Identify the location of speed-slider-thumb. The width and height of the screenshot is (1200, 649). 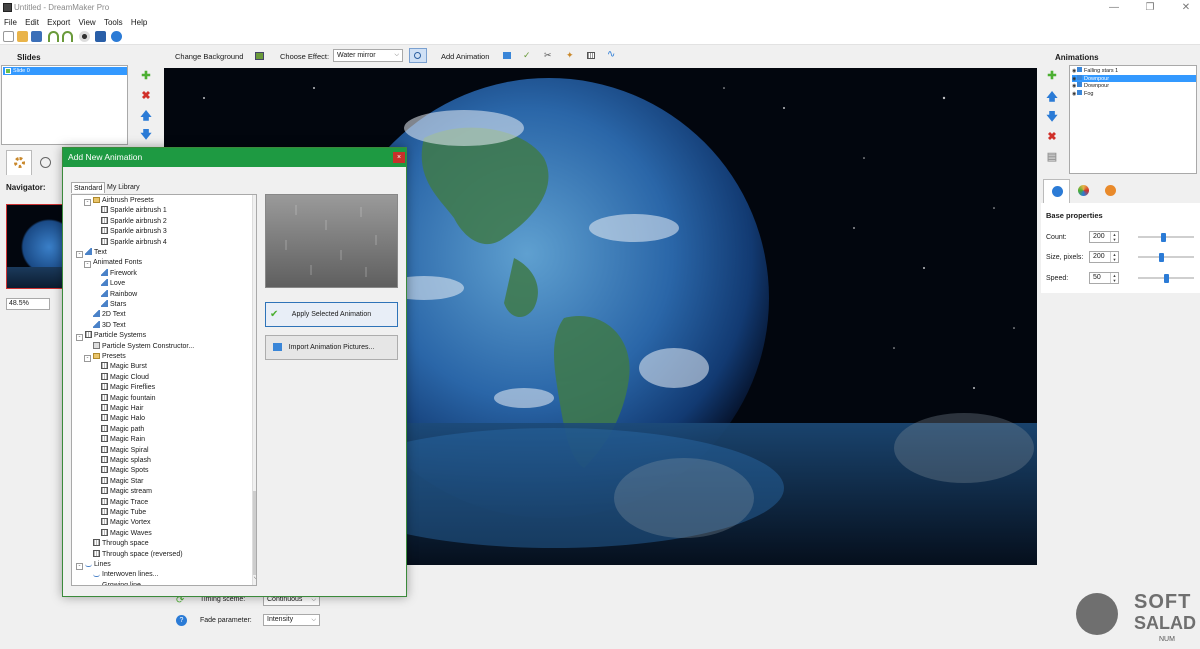
(1166, 278).